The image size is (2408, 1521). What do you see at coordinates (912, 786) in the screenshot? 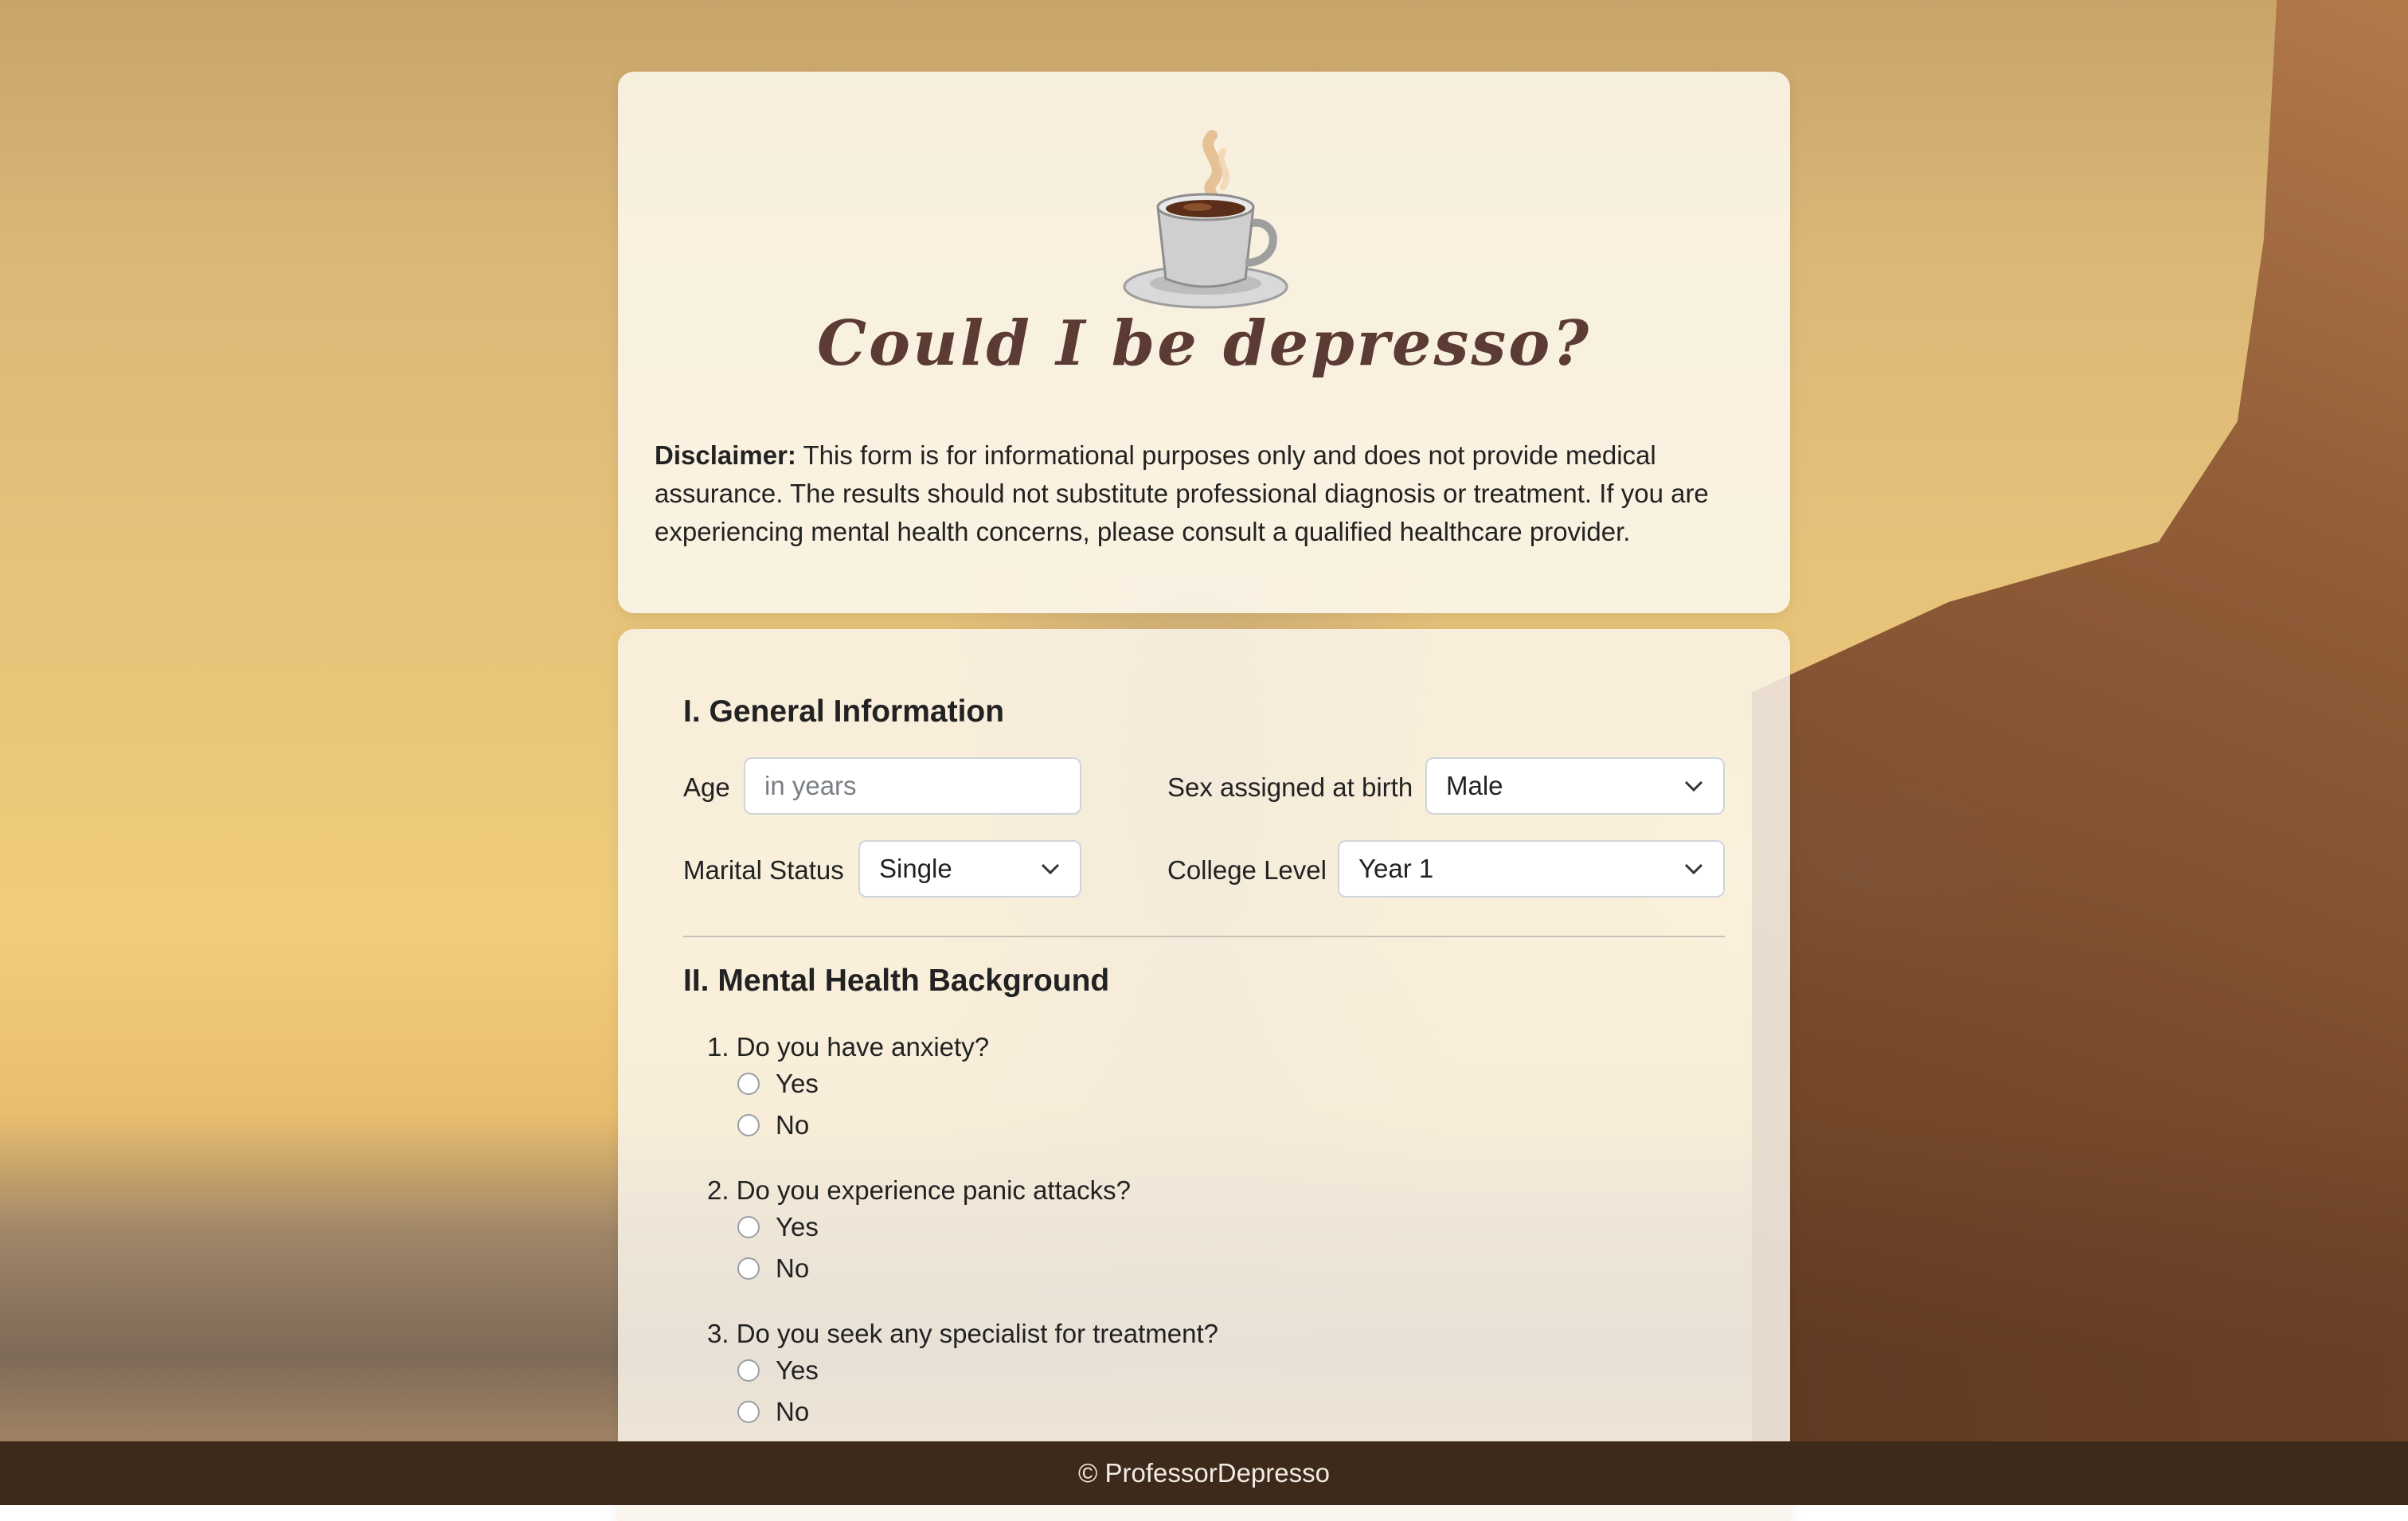
I see `age-input: in years` at bounding box center [912, 786].